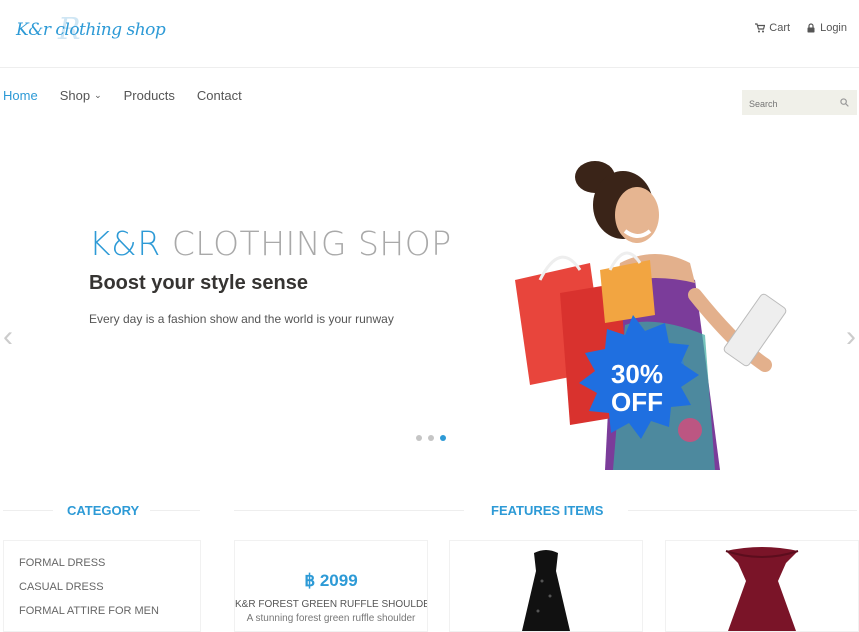  What do you see at coordinates (760, 28) in the screenshot?
I see `cart-icon` at bounding box center [760, 28].